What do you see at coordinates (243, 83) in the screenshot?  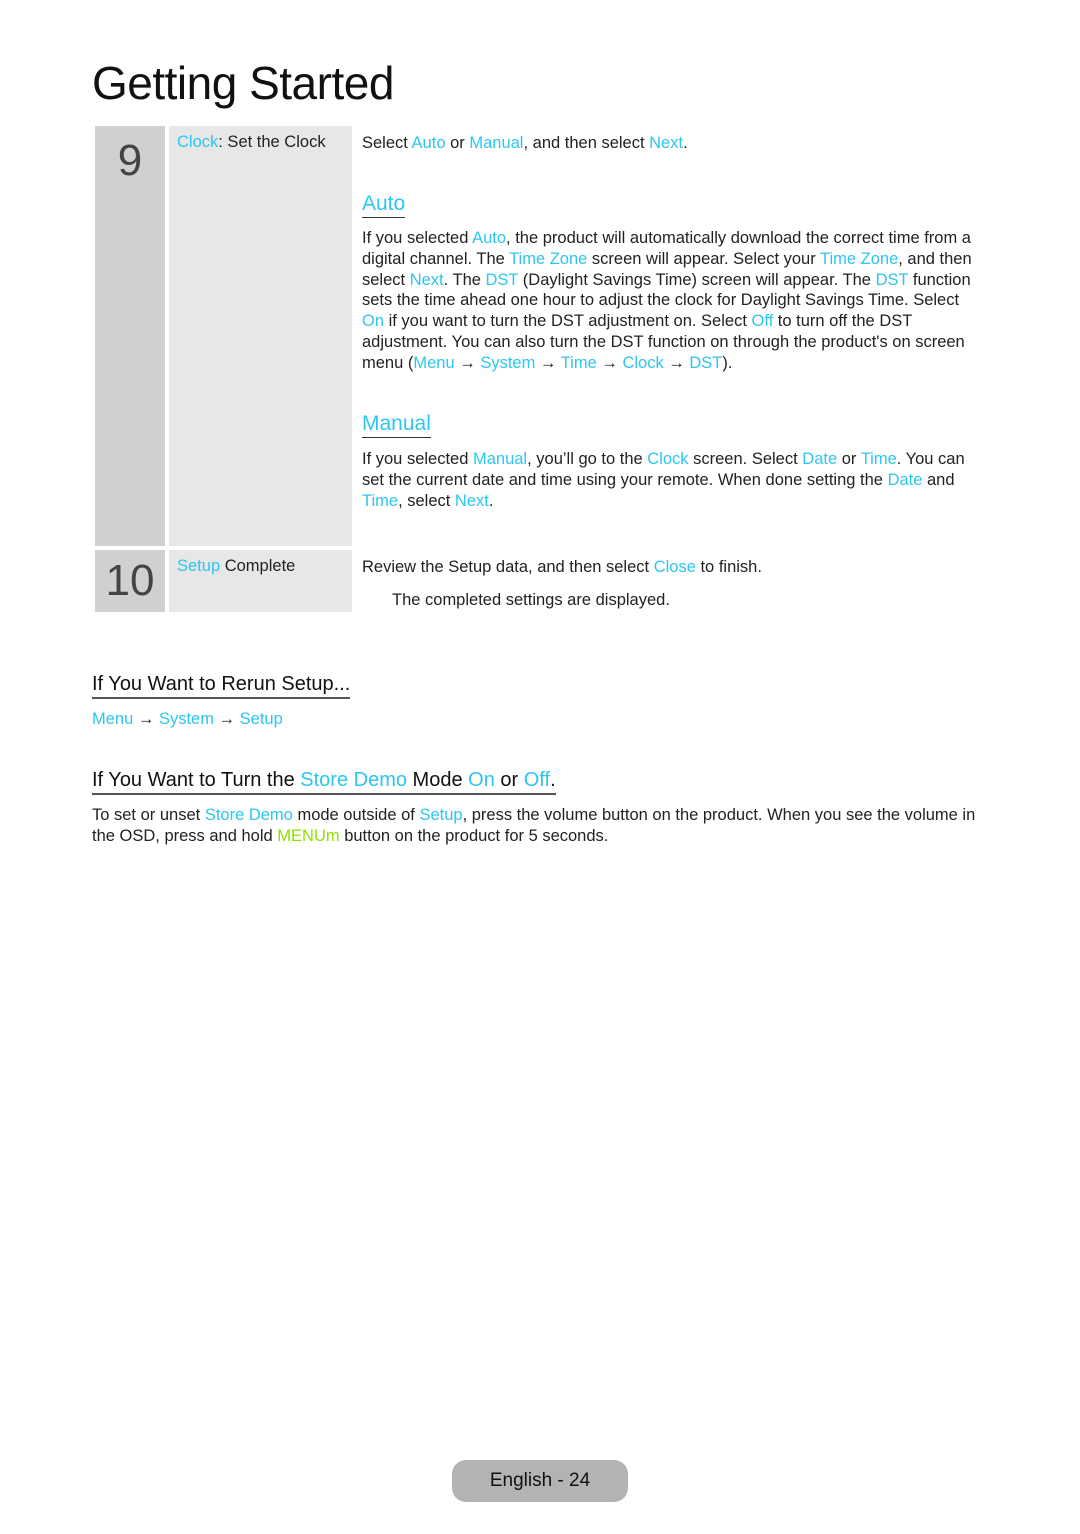 I see `page-title: Getting Started` at bounding box center [243, 83].